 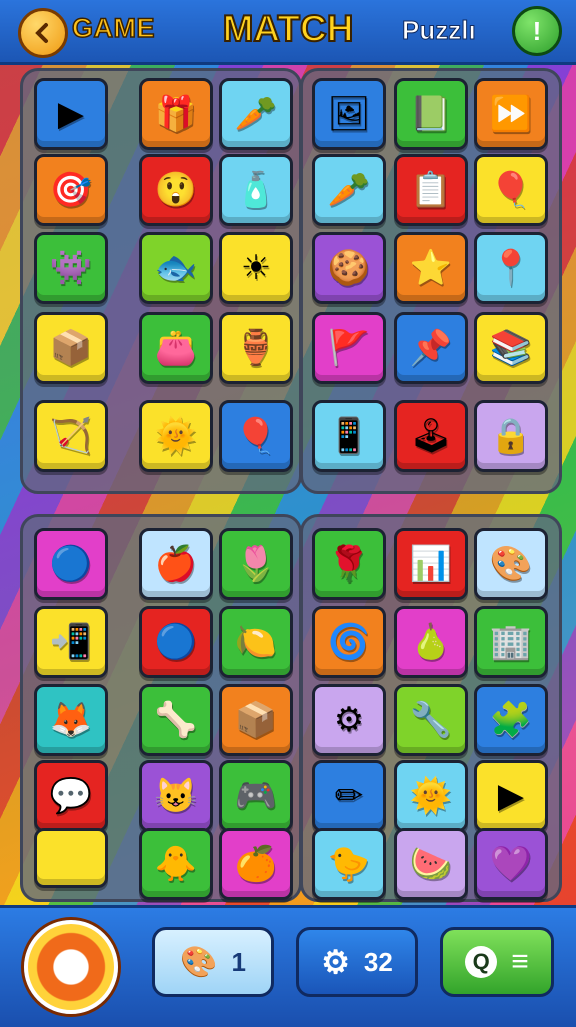 I want to click on tile-carrot-leaf: 🥕, so click(x=349, y=190).